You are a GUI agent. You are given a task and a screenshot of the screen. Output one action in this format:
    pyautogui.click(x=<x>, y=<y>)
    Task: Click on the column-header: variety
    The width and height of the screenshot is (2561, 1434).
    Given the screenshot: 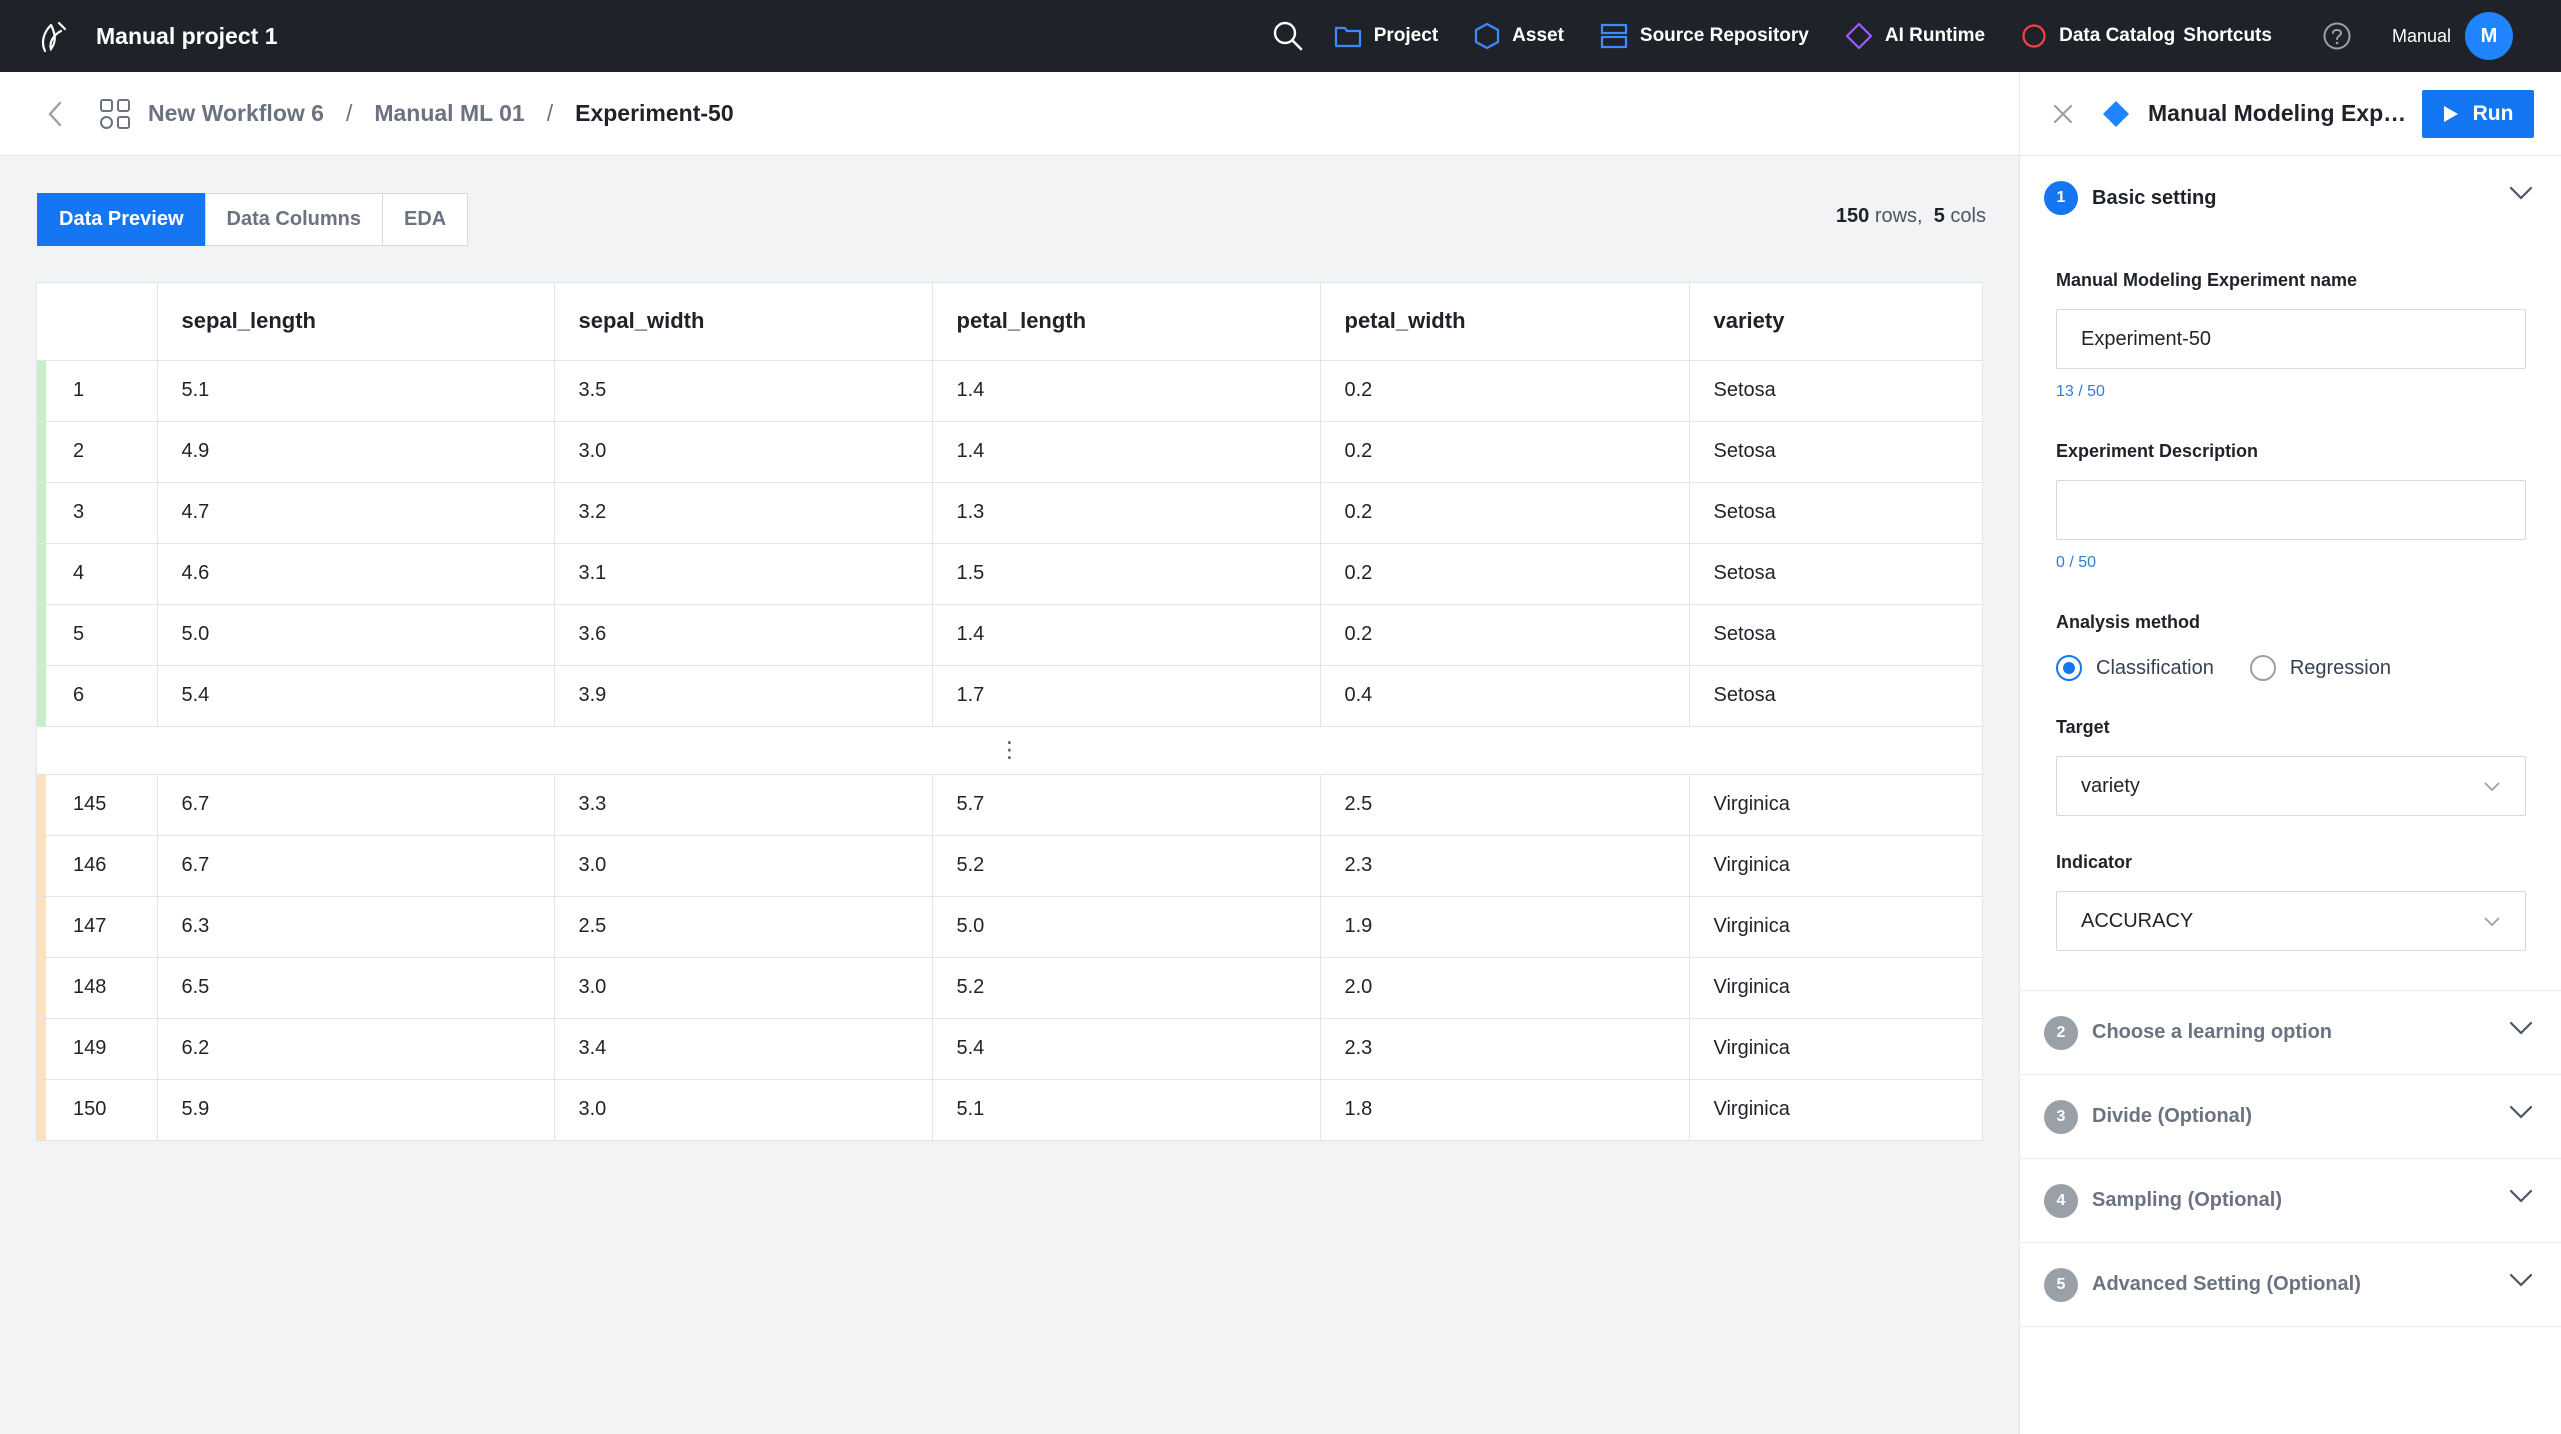 What is the action you would take?
    pyautogui.click(x=1835, y=322)
    